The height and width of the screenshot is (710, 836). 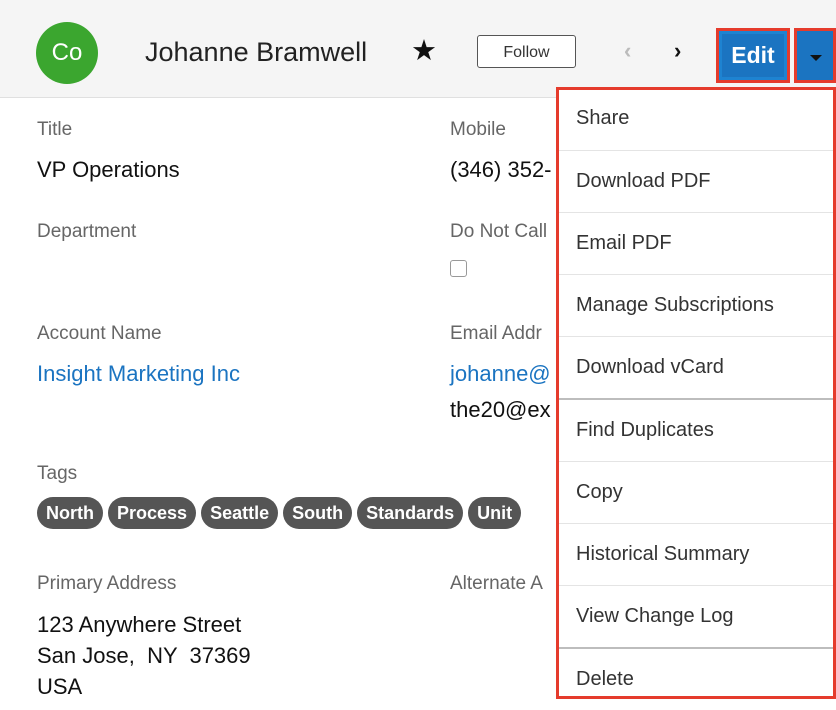 I want to click on chevron-right-icon: ›, so click(x=677, y=51).